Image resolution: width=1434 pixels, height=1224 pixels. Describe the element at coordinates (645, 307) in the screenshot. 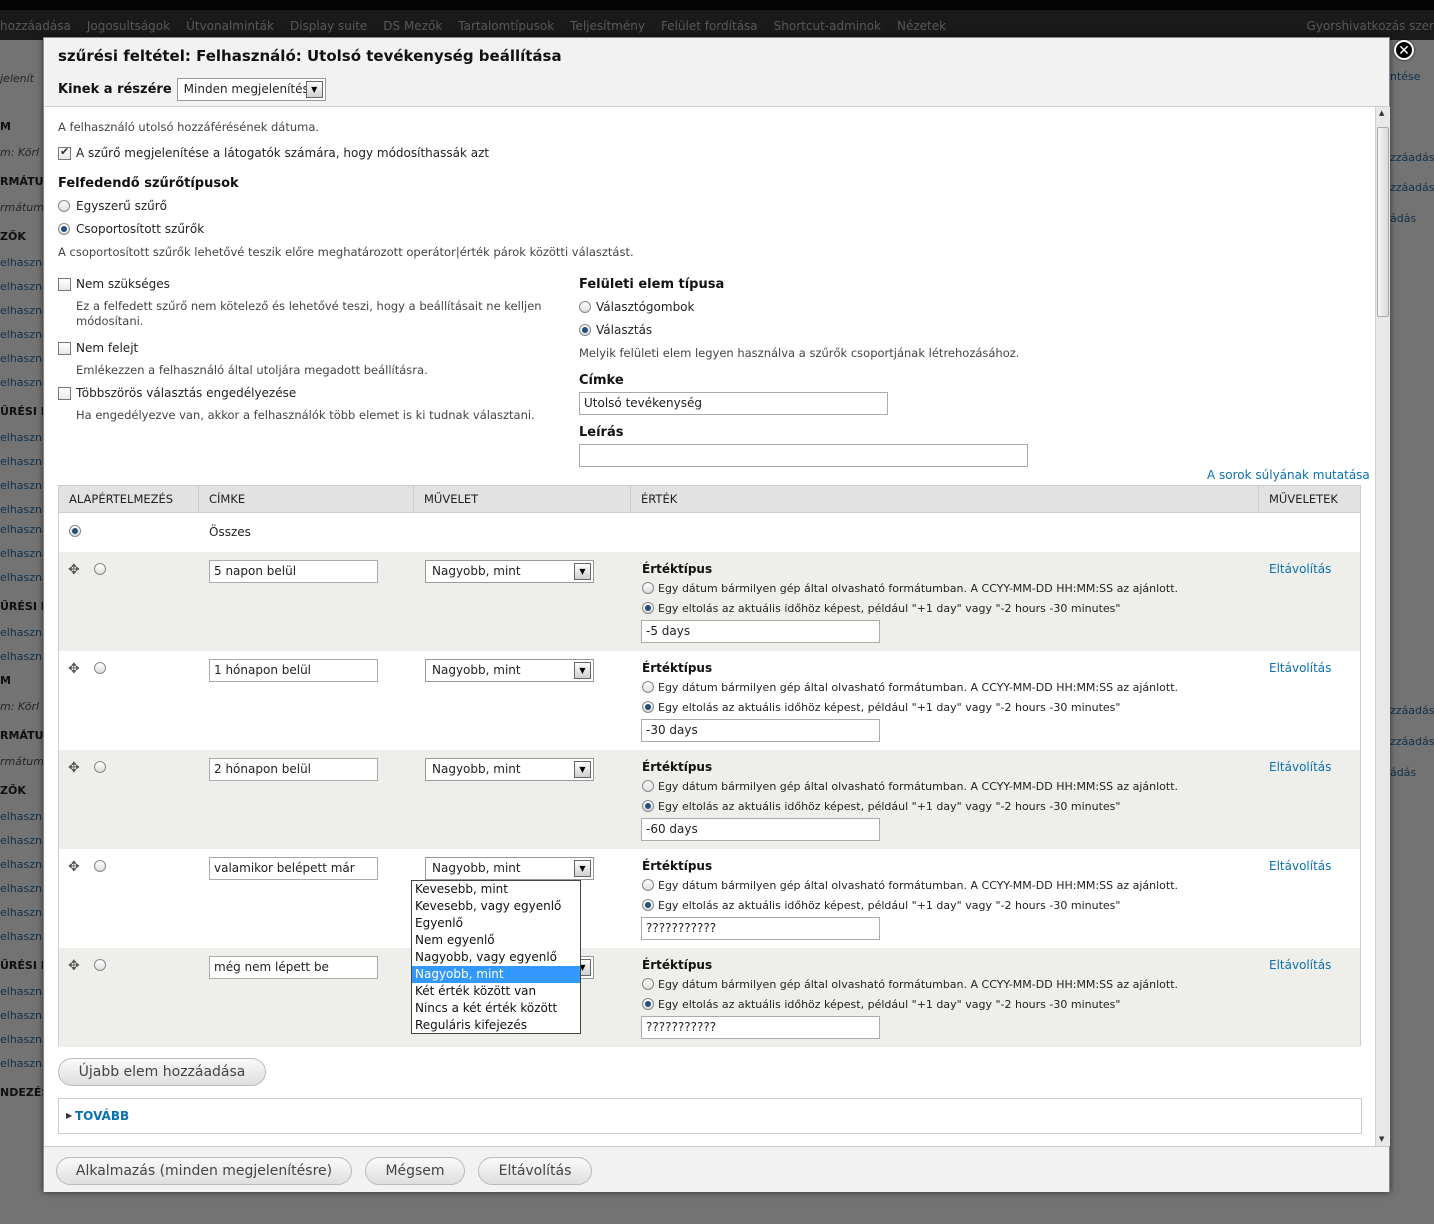

I see `radios-widget-label: Választógombok` at that location.